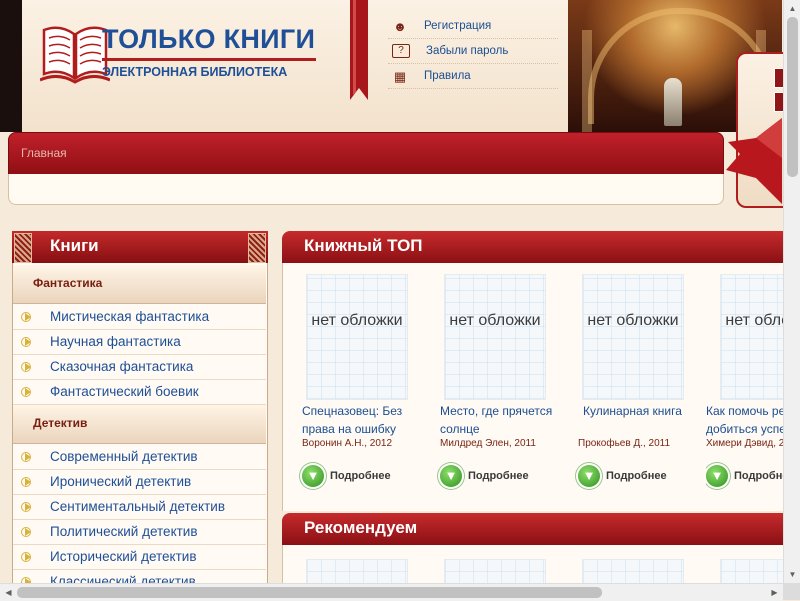 The width and height of the screenshot is (800, 601). What do you see at coordinates (401, 51) in the screenshot?
I see `question-icon: ?` at bounding box center [401, 51].